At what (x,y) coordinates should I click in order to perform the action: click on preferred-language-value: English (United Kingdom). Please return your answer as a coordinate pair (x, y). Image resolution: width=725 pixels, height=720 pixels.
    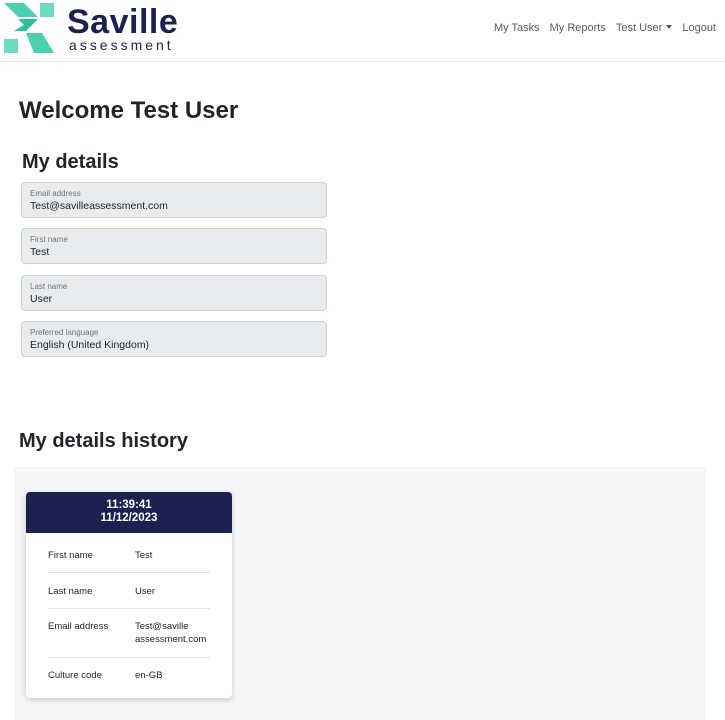
    Looking at the image, I should click on (90, 345).